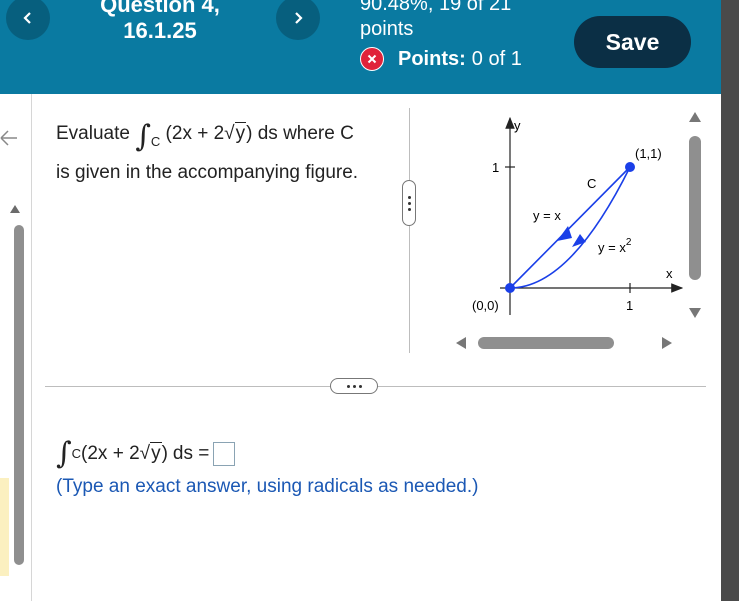 This screenshot has width=739, height=601. I want to click on answer-row: ∫ C (2x + 2 √y) ds =, so click(146, 454).